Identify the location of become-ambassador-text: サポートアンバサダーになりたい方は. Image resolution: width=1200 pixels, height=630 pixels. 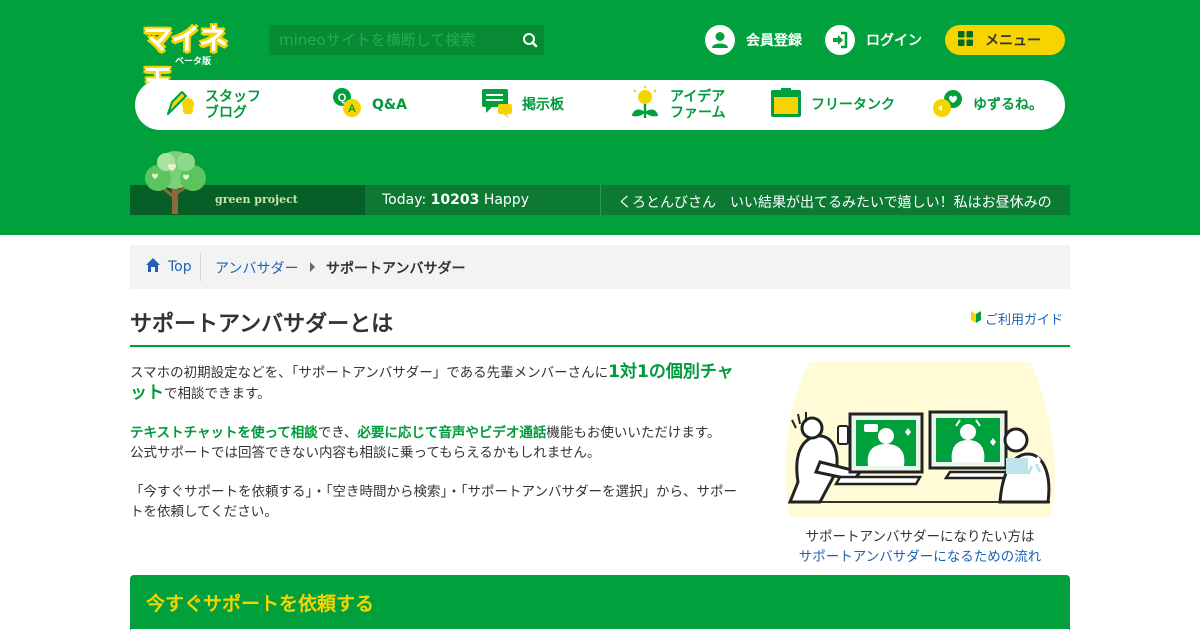
(920, 537).